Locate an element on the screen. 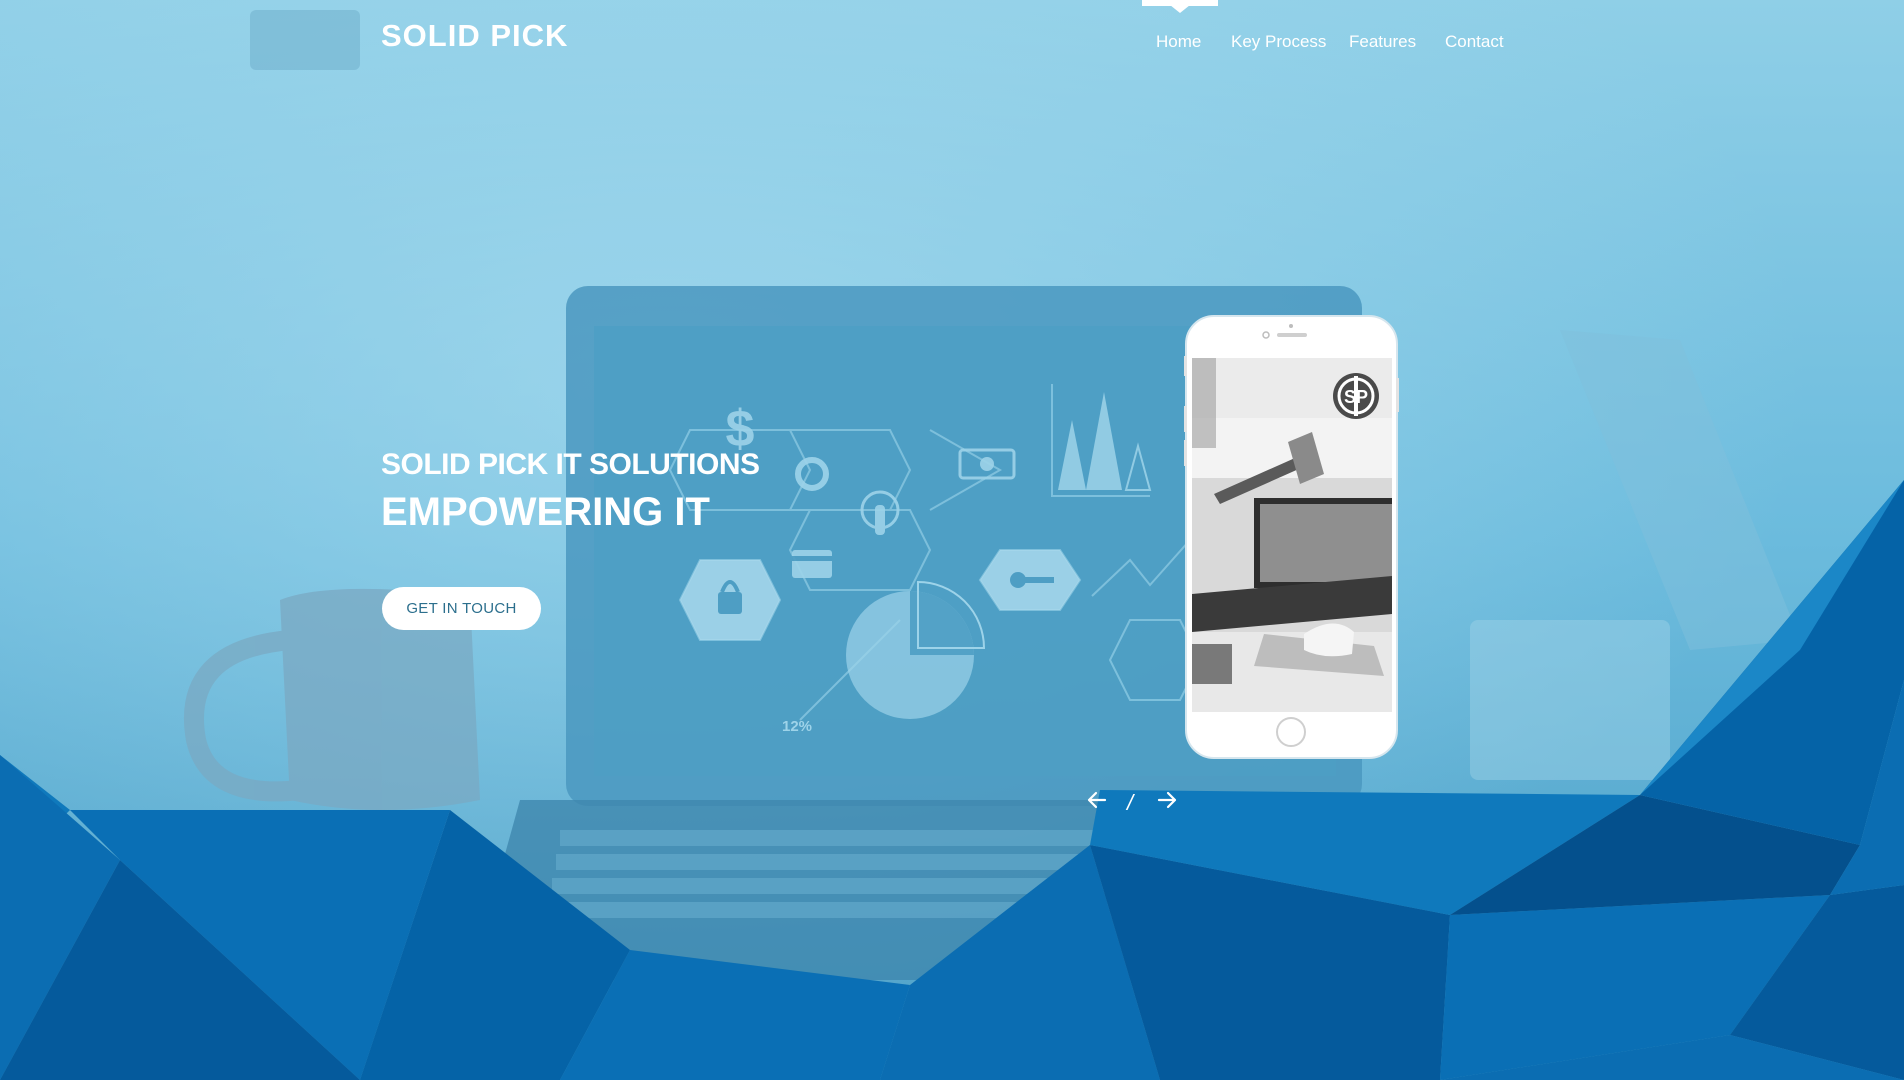 Image resolution: width=1904 pixels, height=1080 pixels. background-shelf is located at coordinates (305, 40).